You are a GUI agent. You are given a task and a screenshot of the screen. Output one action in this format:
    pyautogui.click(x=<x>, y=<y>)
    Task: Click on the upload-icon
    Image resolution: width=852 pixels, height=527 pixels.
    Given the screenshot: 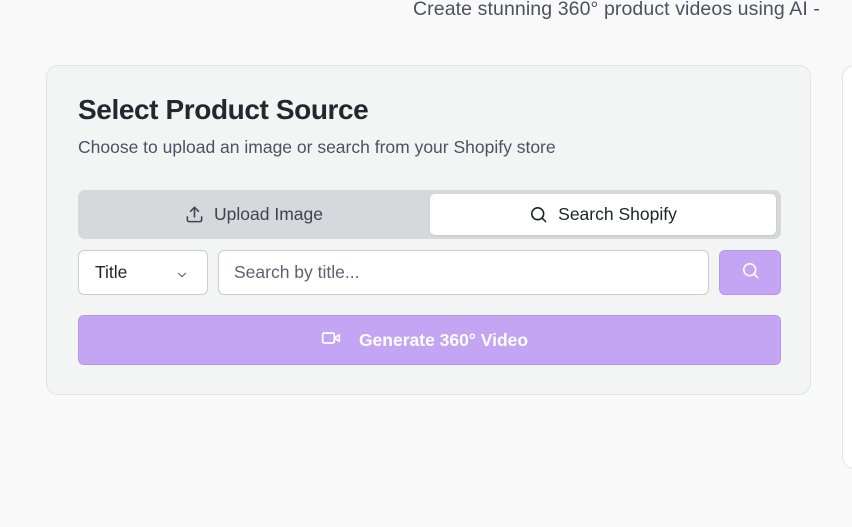 What is the action you would take?
    pyautogui.click(x=194, y=214)
    